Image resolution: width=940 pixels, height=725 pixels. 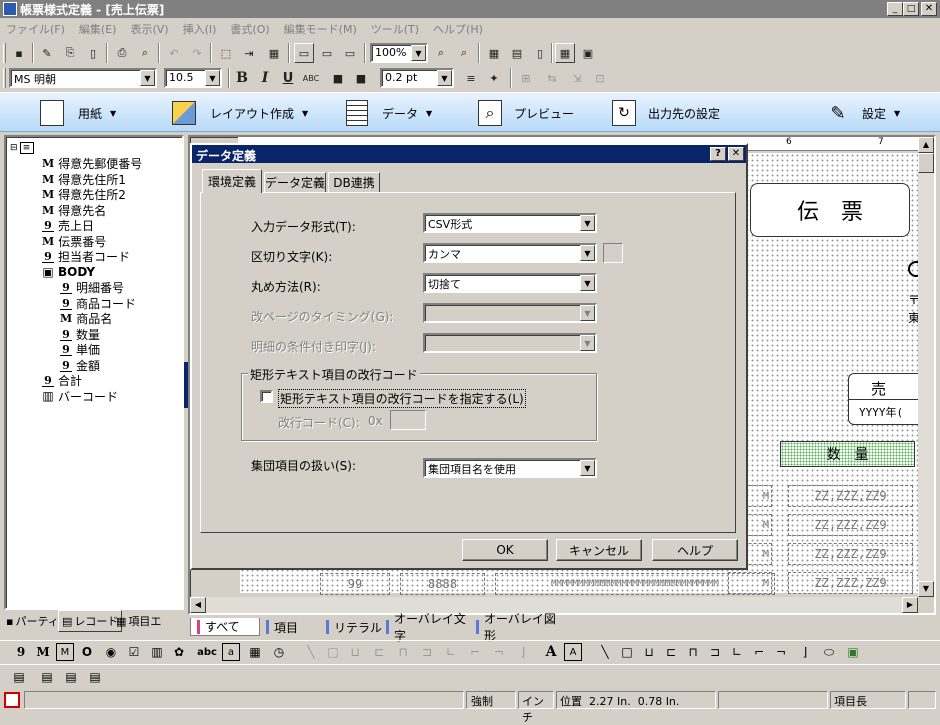 I want to click on tree-item: ▥ バーコード, so click(x=80, y=396).